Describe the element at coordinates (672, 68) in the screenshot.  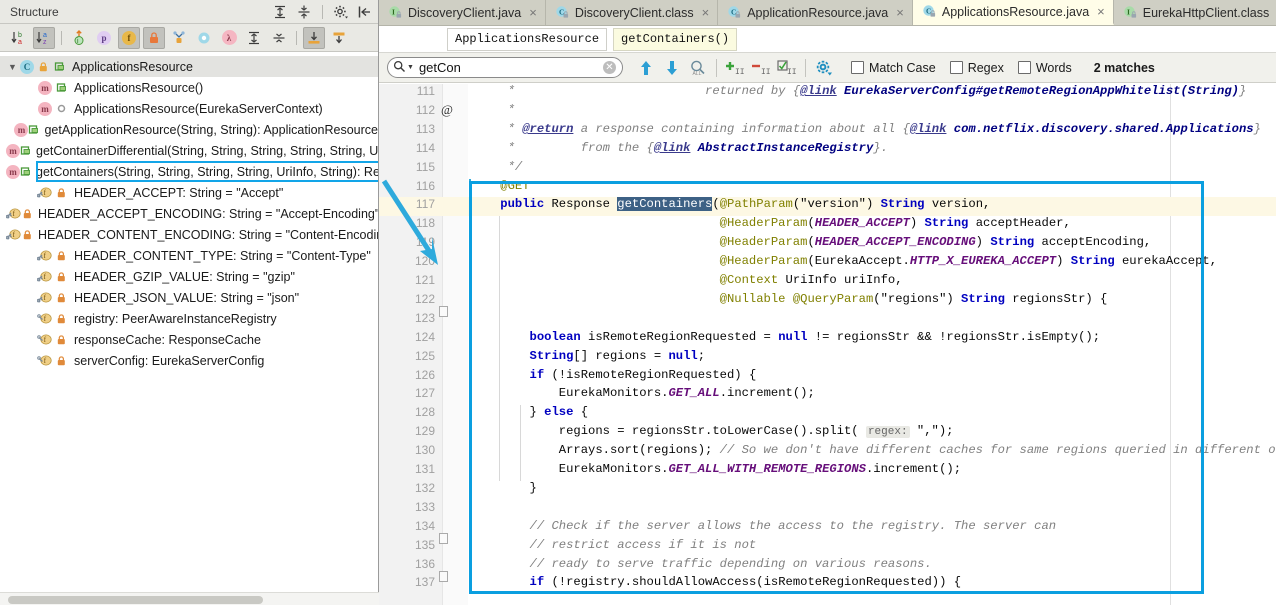
I see `arrow-down-icon` at that location.